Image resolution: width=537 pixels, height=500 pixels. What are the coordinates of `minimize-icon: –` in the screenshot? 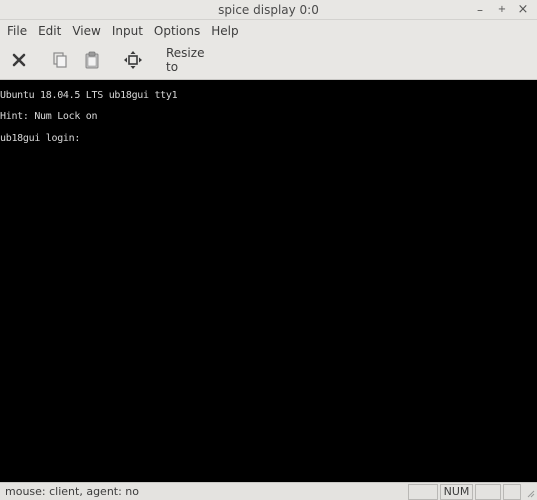 It's located at (480, 10).